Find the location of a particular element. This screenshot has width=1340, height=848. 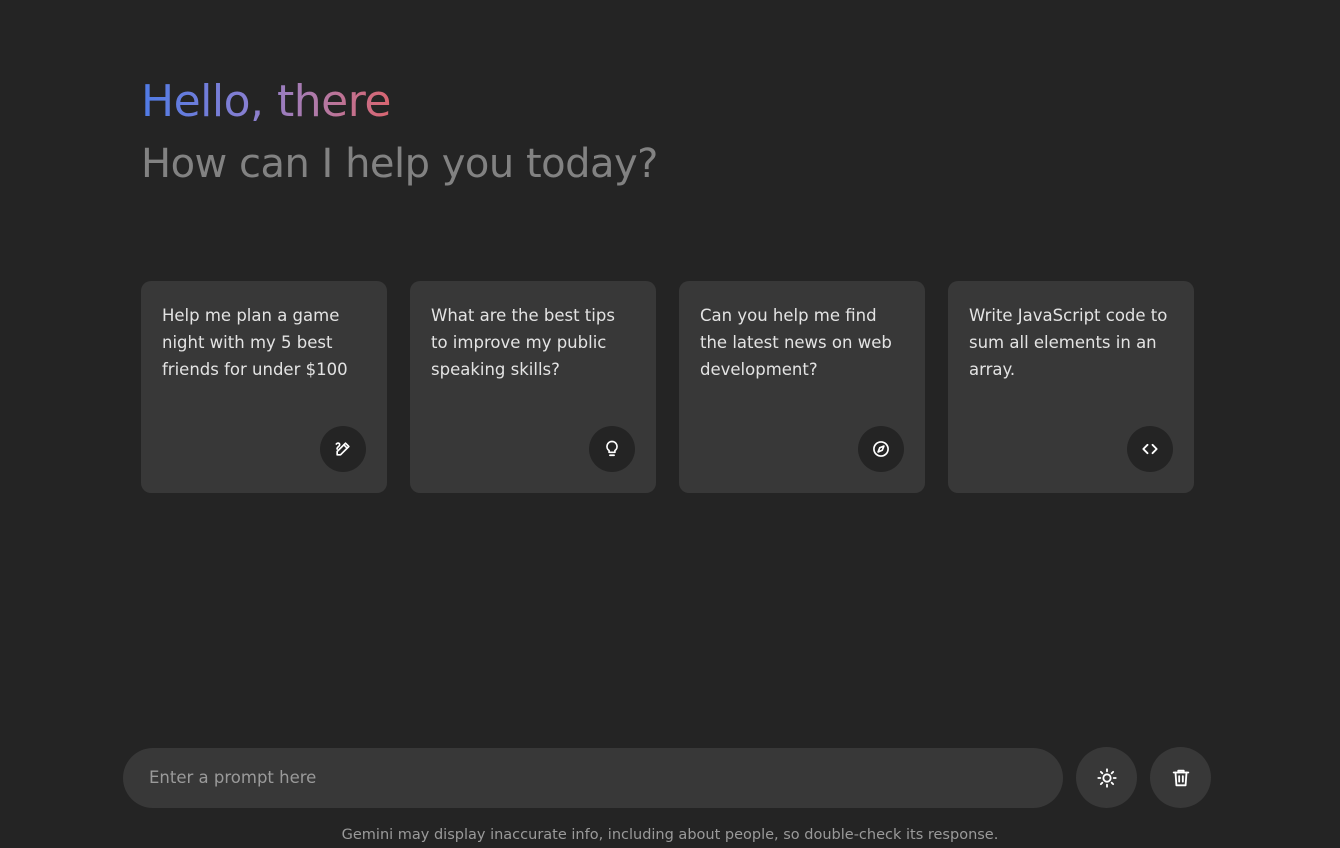

prompt-input is located at coordinates (593, 777).